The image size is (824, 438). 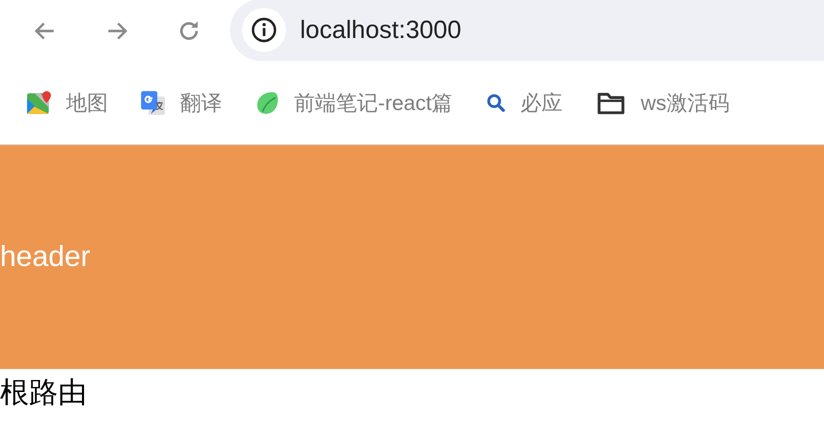 I want to click on bookmark-item: 必应, so click(x=523, y=103).